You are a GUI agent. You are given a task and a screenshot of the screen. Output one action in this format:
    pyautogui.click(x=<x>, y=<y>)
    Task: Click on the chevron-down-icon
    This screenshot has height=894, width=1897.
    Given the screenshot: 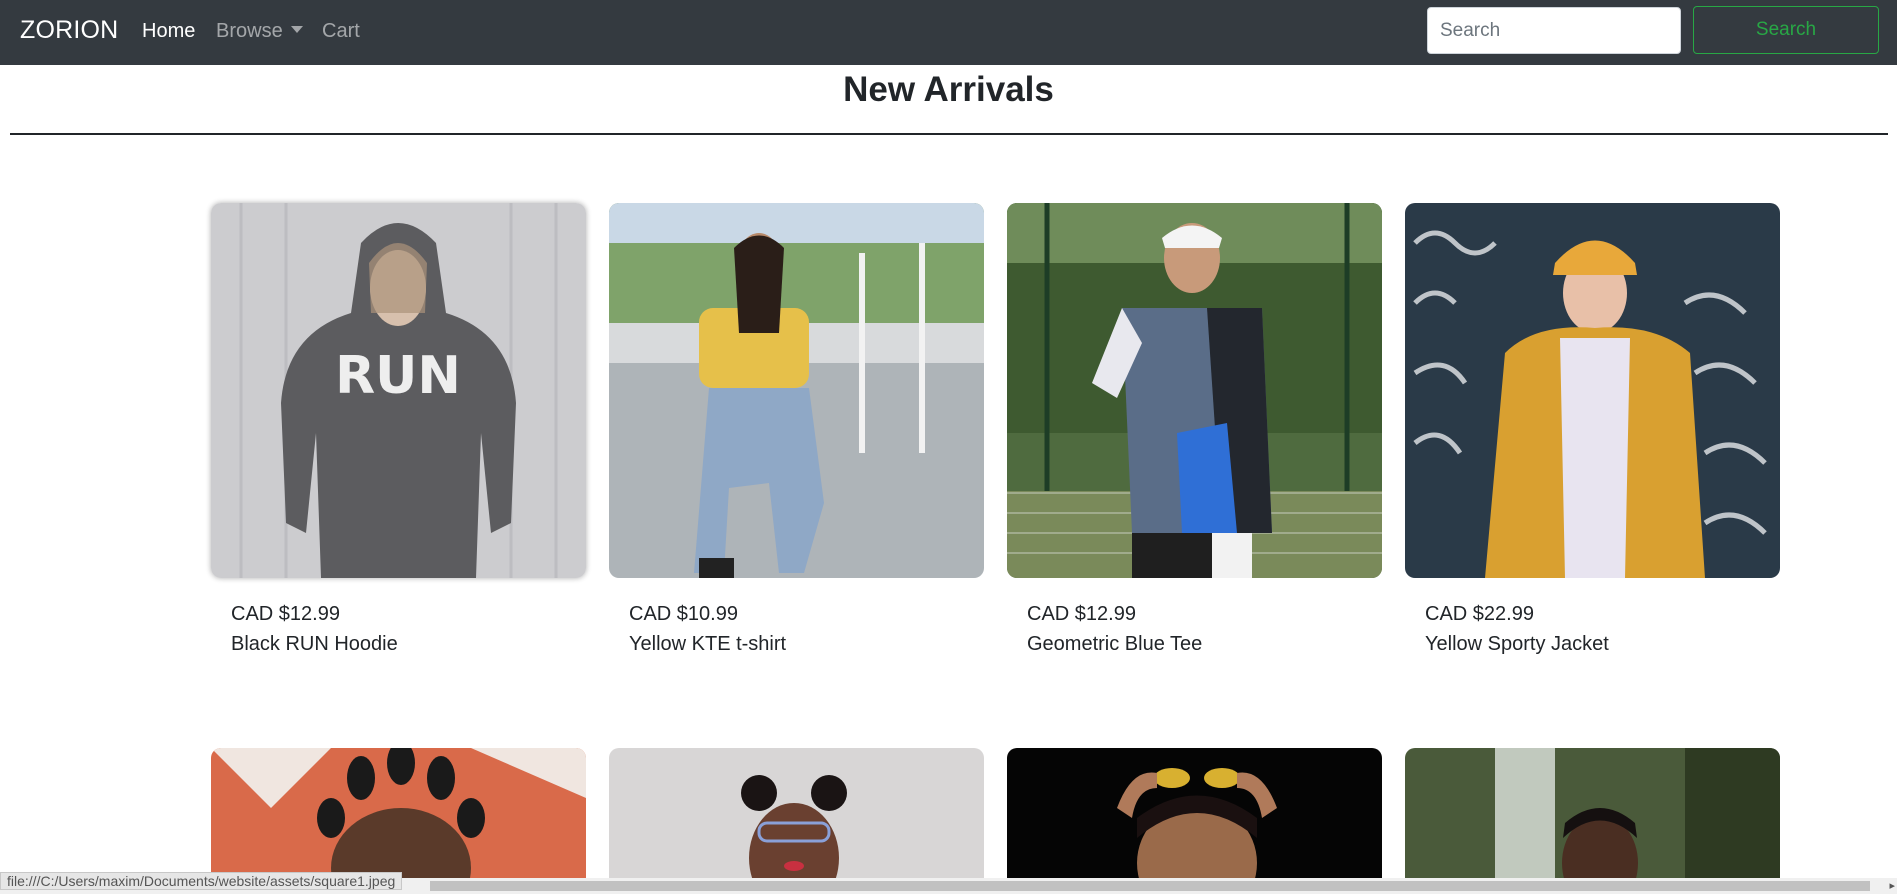 What is the action you would take?
    pyautogui.click(x=296, y=29)
    